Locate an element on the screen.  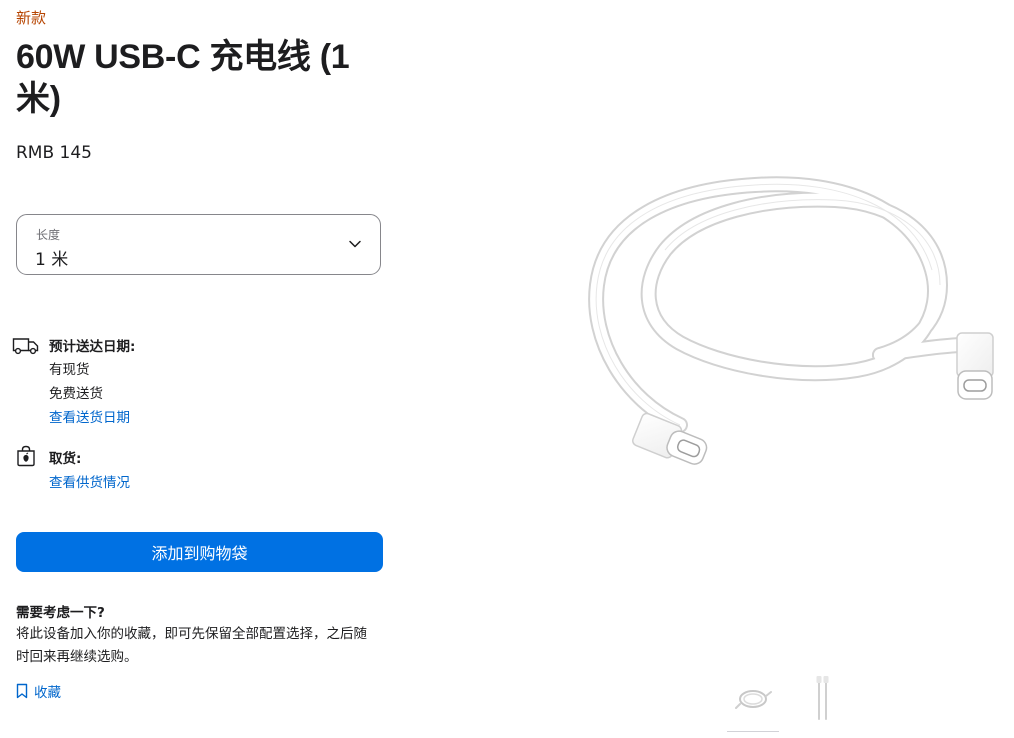
new-badge: 新款 is located at coordinates (31, 18).